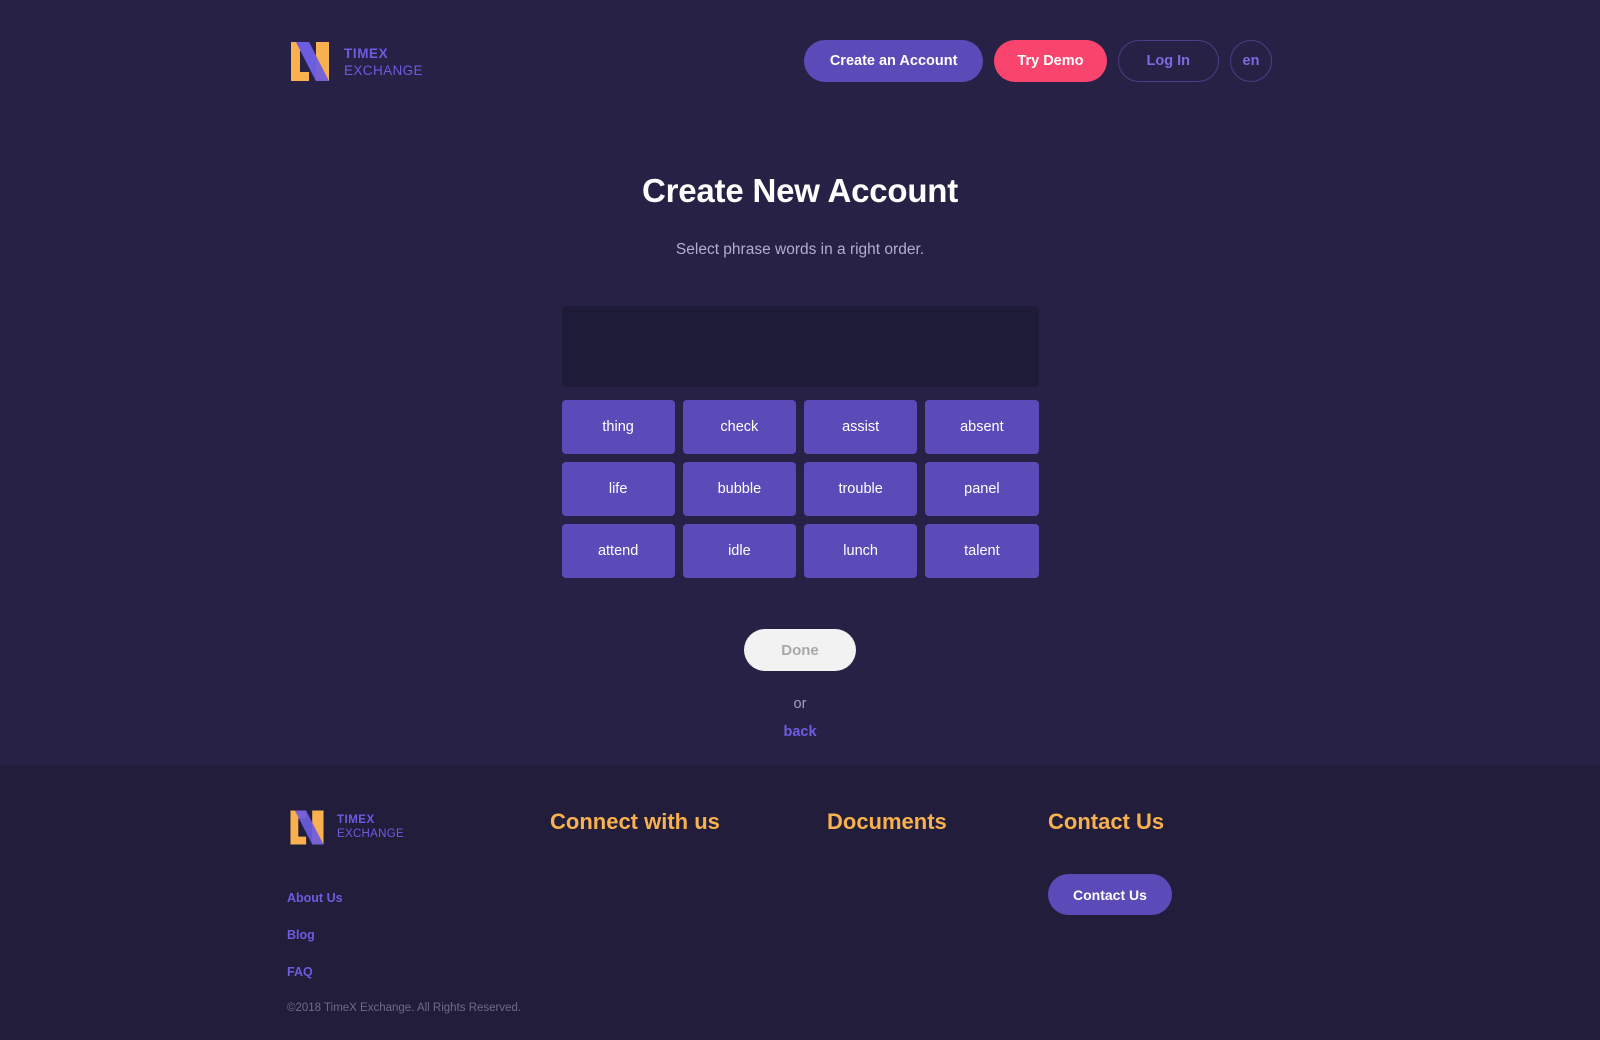  I want to click on word-tile: assist, so click(861, 427).